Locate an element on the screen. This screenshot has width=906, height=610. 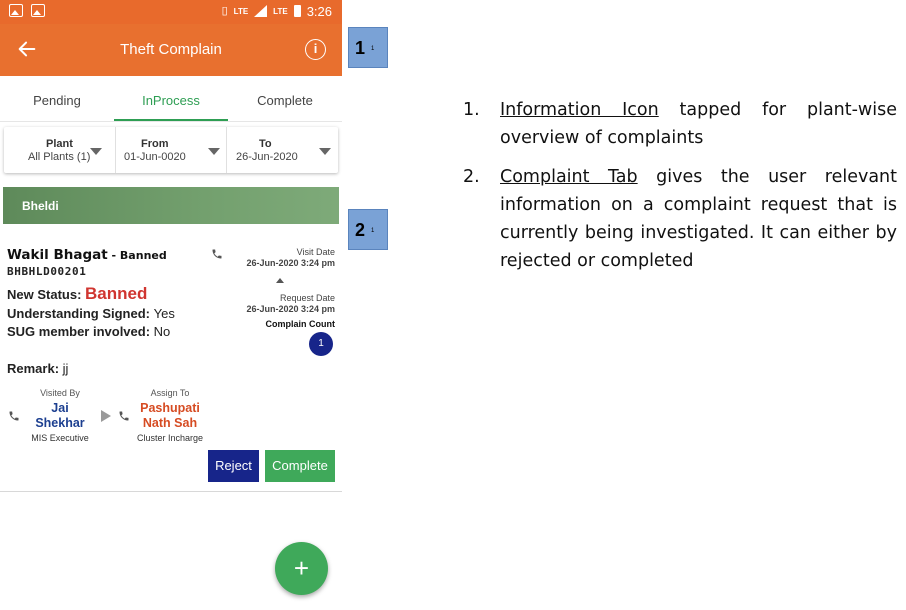
chevron-up-icon is located at coordinates (280, 280).